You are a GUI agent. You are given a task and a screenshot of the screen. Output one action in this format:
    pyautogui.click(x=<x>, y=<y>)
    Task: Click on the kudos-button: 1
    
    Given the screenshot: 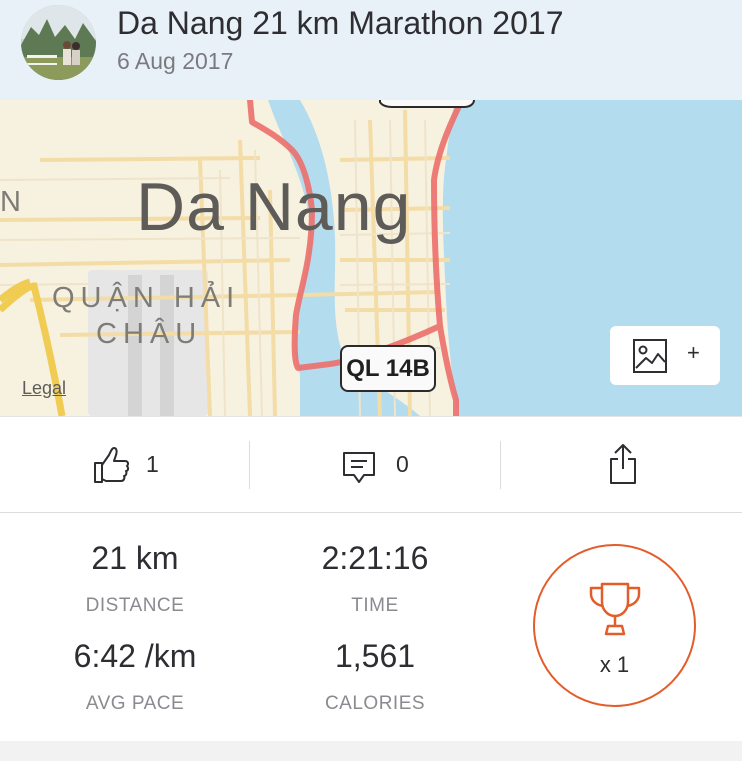 What is the action you would take?
    pyautogui.click(x=124, y=465)
    